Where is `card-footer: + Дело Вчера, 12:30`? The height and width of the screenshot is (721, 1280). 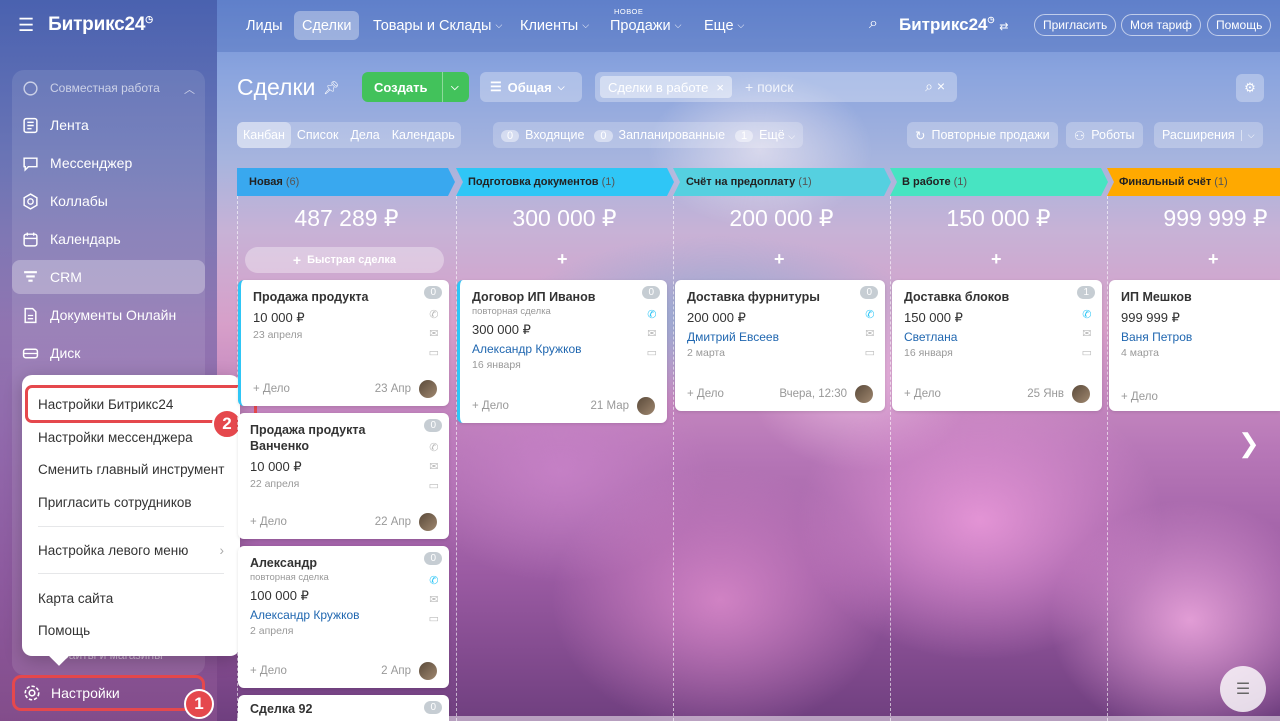 card-footer: + Дело Вчера, 12:30 is located at coordinates (780, 394).